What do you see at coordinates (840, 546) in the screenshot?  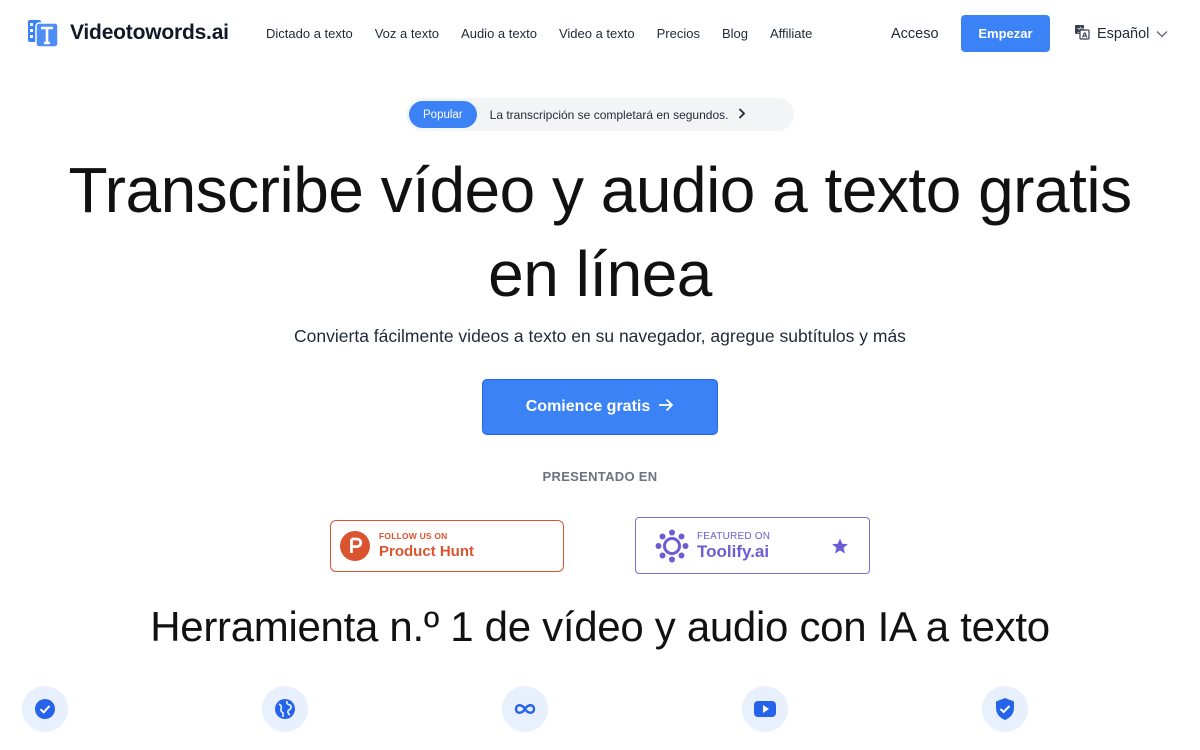 I see `star-icon` at bounding box center [840, 546].